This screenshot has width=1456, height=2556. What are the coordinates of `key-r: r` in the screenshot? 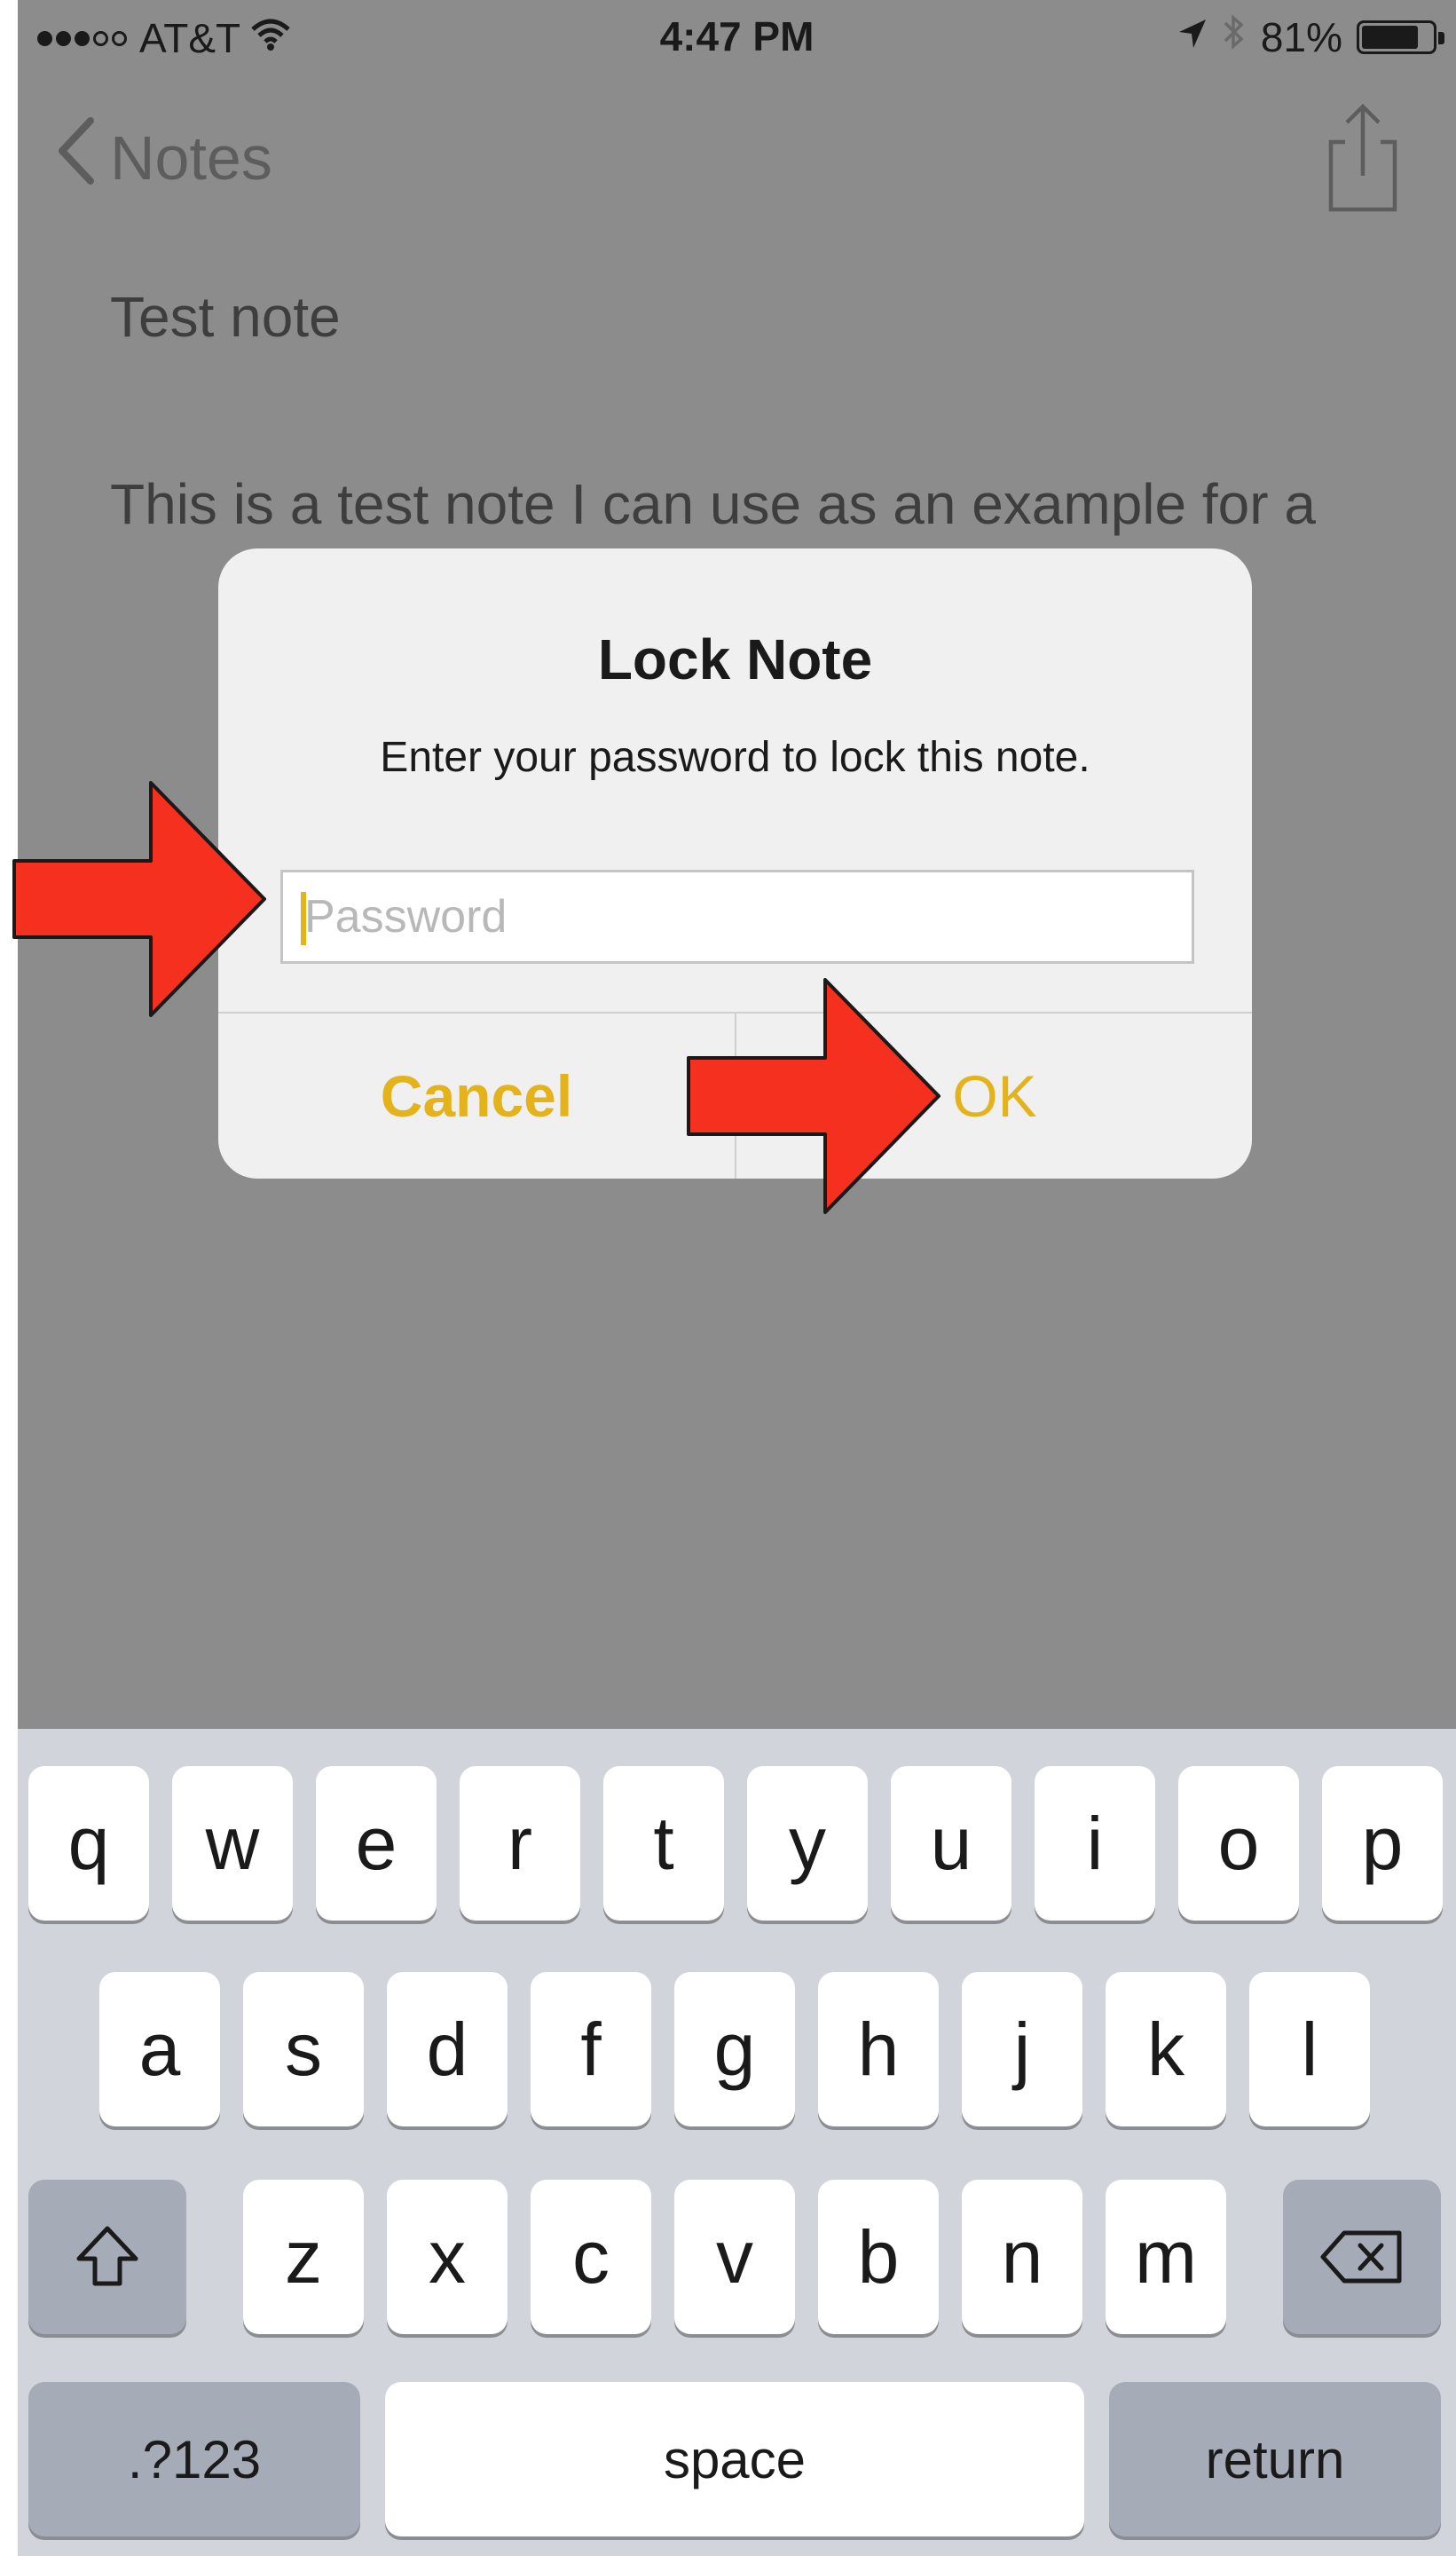 It's located at (520, 1843).